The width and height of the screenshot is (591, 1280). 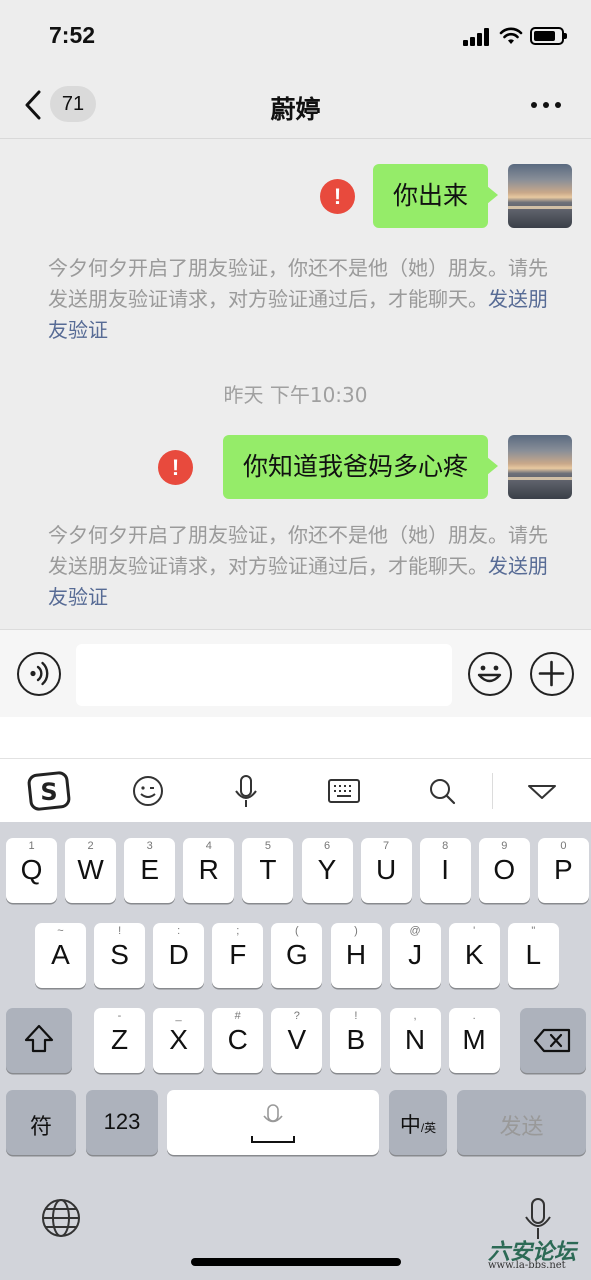 What do you see at coordinates (360, 467) in the screenshot?
I see `message-bubble: 你知道我爸妈多心疼` at bounding box center [360, 467].